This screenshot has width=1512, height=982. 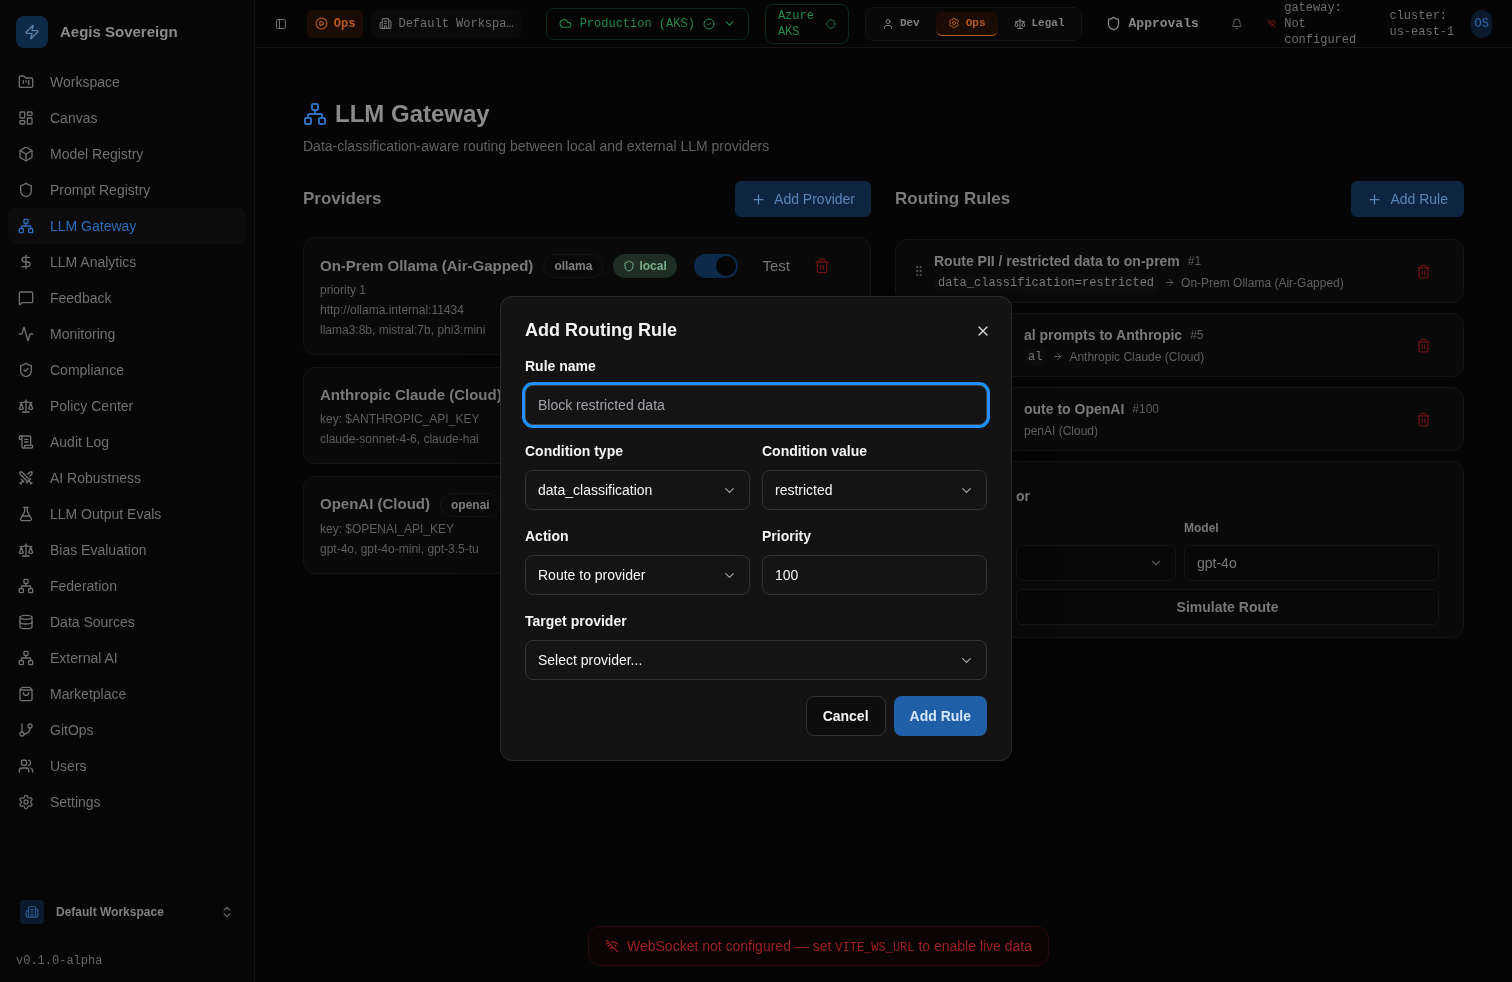 I want to click on sidebar-item: Data Sources, so click(x=127, y=622).